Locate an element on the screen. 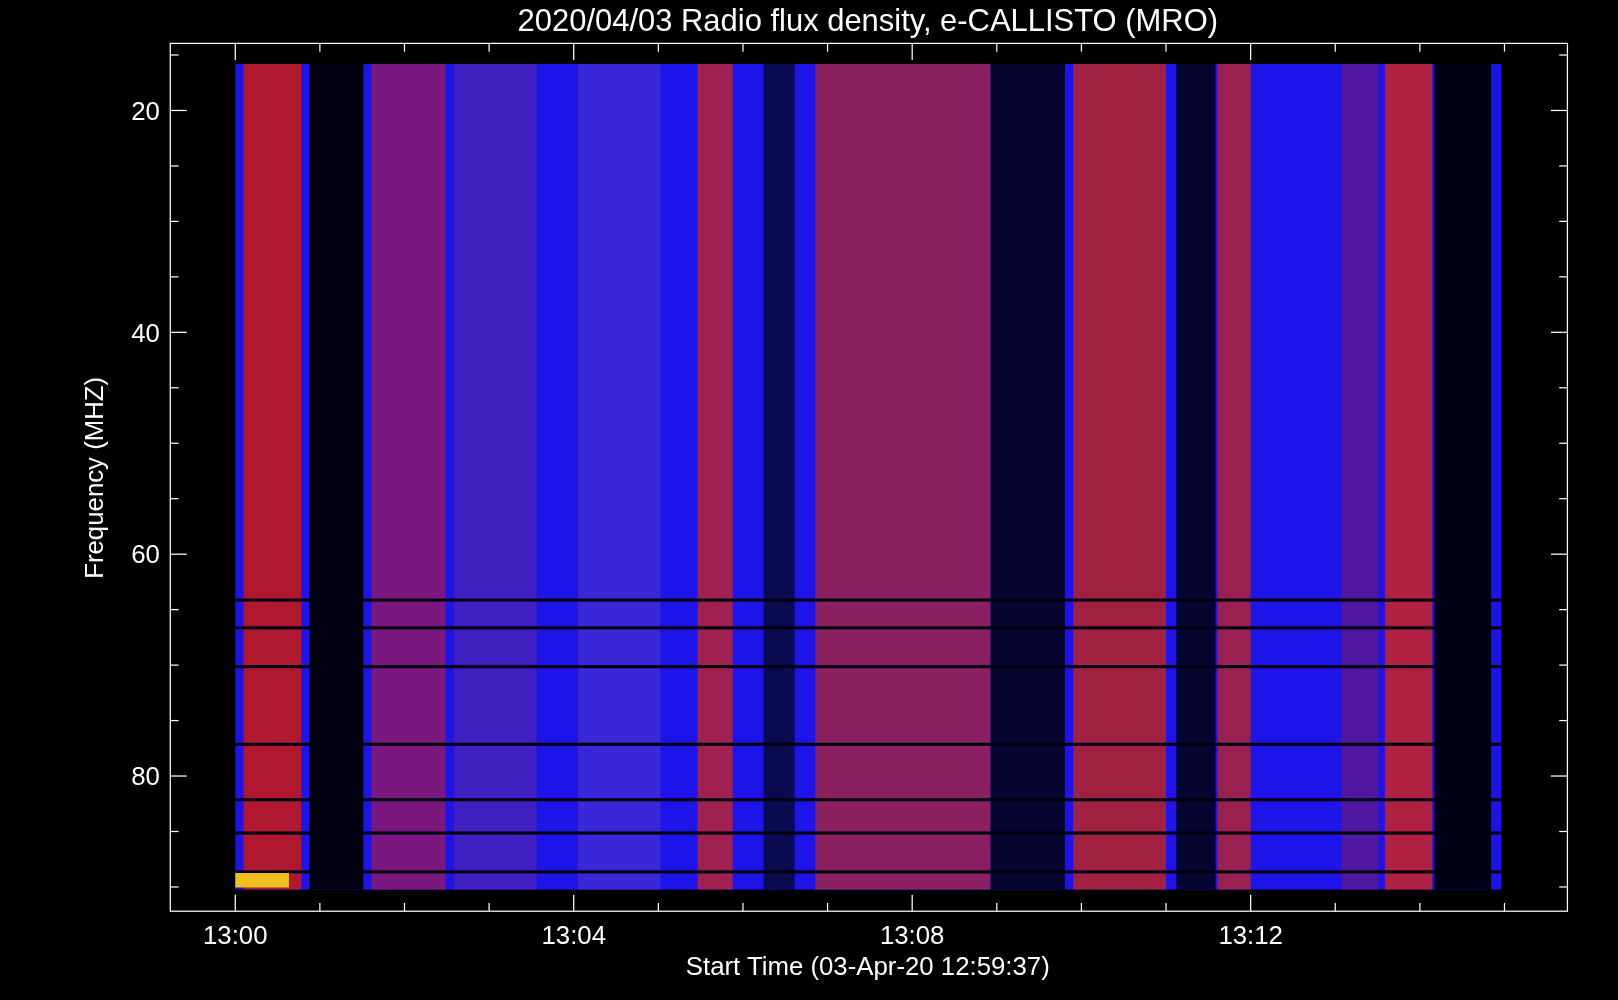  axis-tick-label: 13:08 is located at coordinates (912, 935).